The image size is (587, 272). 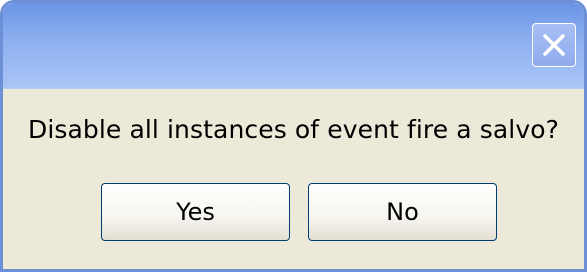 What do you see at coordinates (402, 212) in the screenshot?
I see `no-button: No` at bounding box center [402, 212].